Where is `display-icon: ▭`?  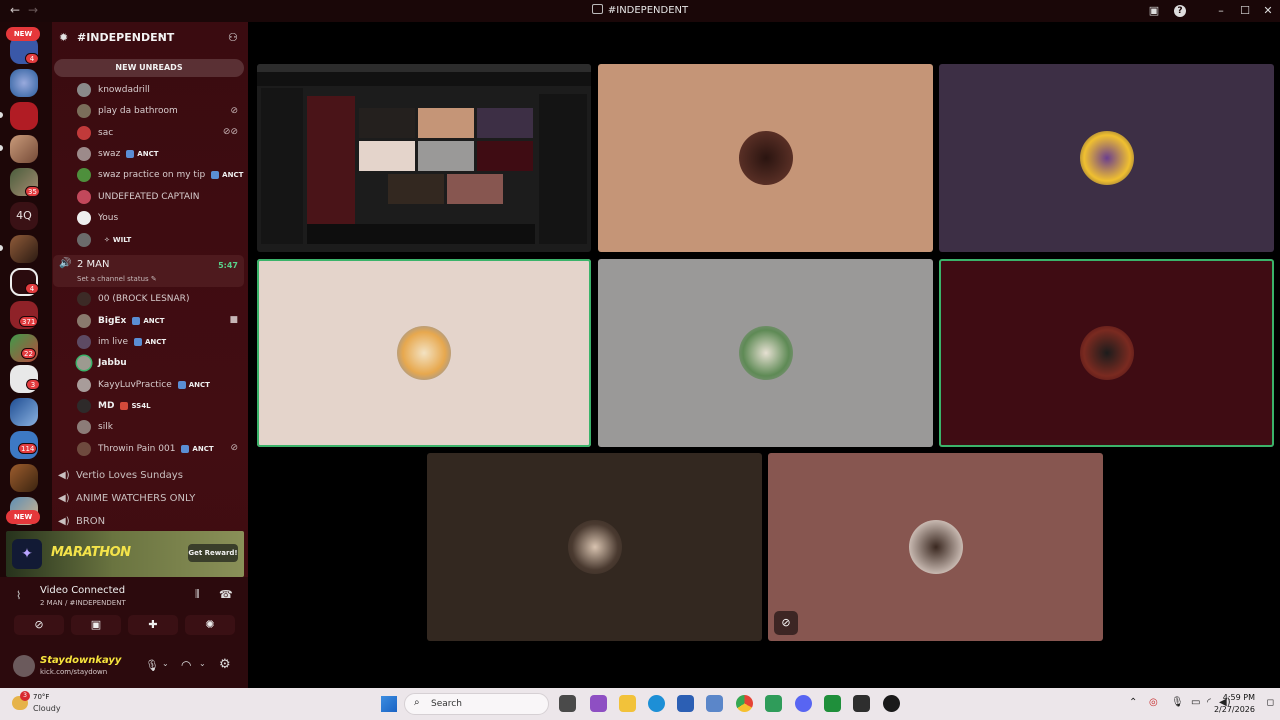 display-icon: ▭ is located at coordinates (1195, 702).